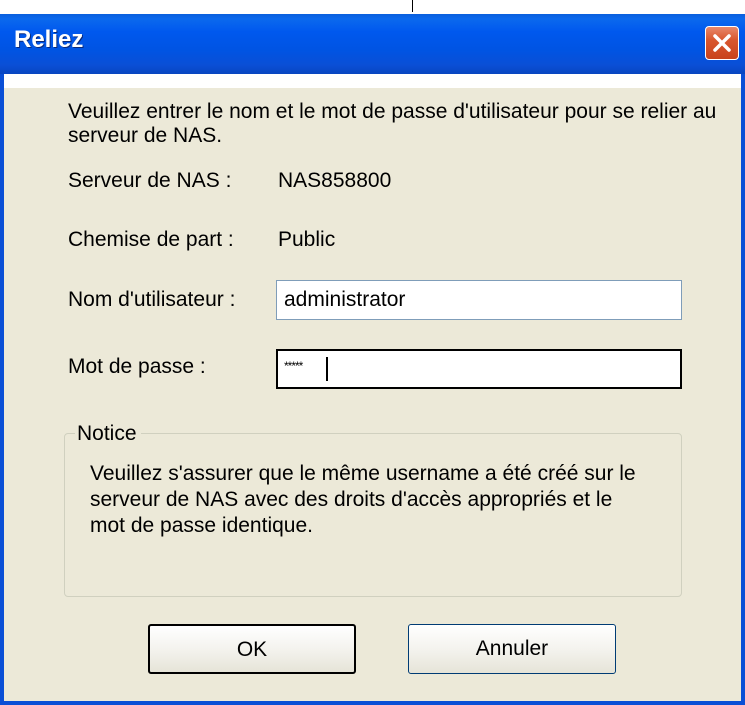 The width and height of the screenshot is (745, 705). Describe the element at coordinates (151, 239) in the screenshot. I see `share-label: Chemise de part :` at that location.